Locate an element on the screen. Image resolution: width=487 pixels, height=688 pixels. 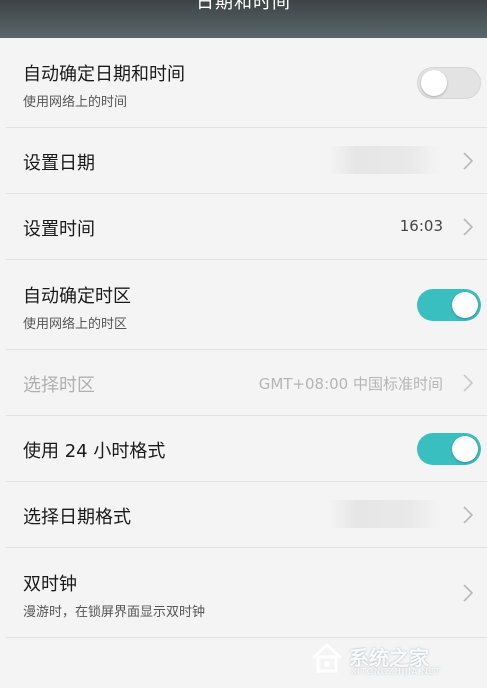
row-date-format: 选择日期格式 is located at coordinates (246, 515).